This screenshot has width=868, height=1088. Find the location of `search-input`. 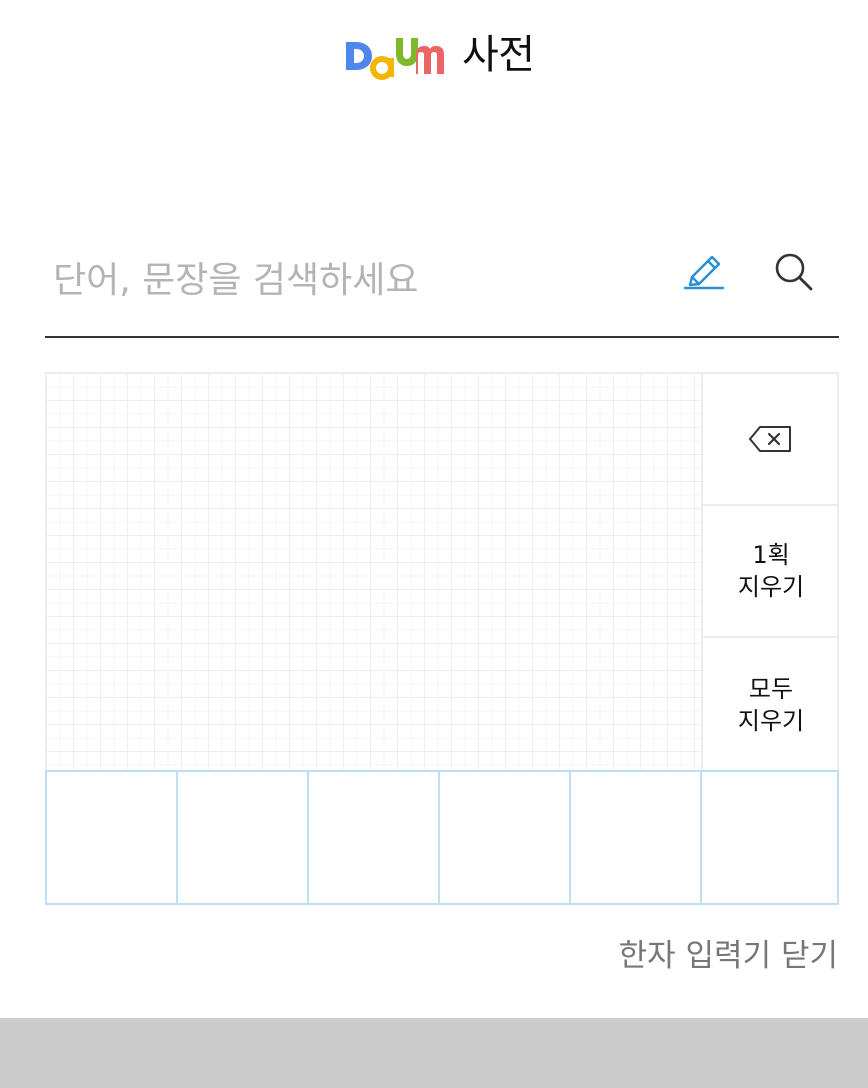

search-input is located at coordinates (353, 280).